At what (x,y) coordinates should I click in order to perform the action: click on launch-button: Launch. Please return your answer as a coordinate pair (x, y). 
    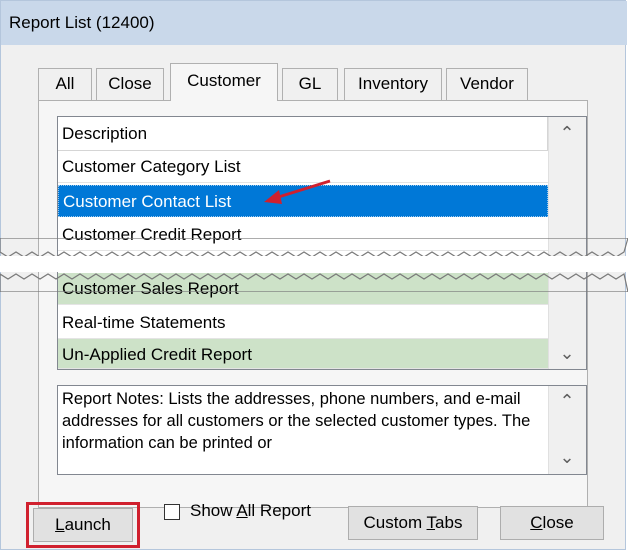
    Looking at the image, I should click on (83, 525).